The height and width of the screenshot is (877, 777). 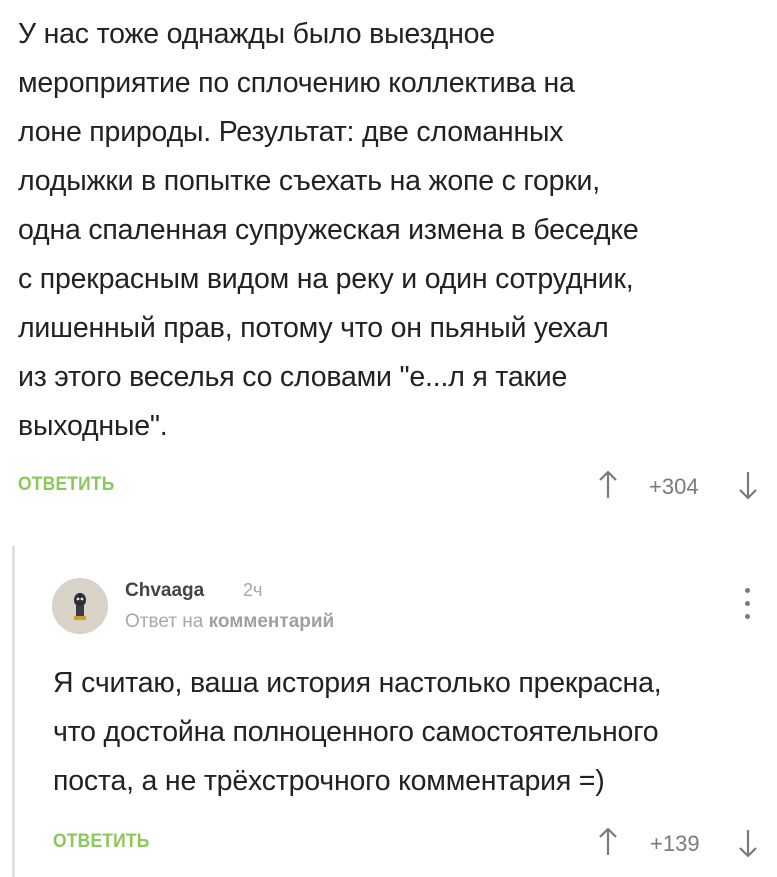 What do you see at coordinates (272, 621) in the screenshot?
I see `reply-to-link: комментарий` at bounding box center [272, 621].